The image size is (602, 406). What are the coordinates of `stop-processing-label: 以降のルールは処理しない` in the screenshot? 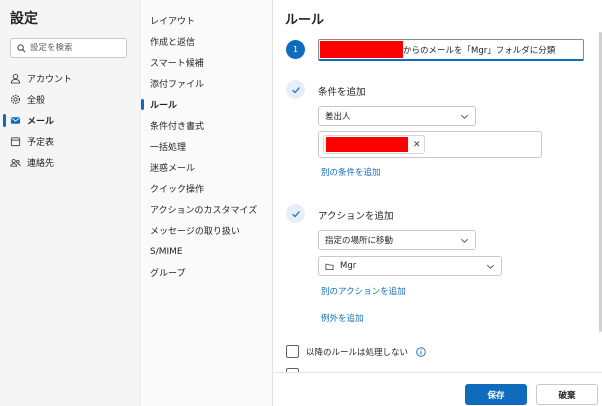 It's located at (357, 352).